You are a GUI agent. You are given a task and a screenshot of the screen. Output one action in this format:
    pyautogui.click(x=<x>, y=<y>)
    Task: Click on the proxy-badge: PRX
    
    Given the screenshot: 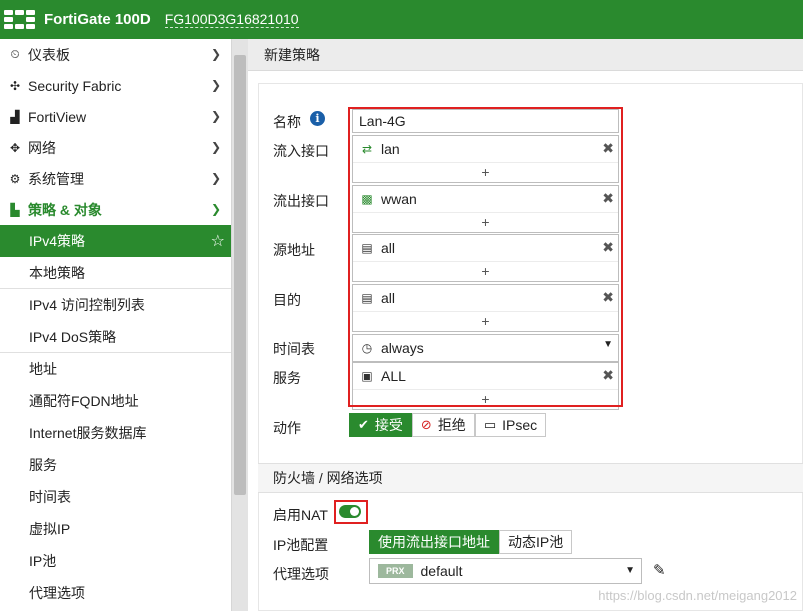 What is the action you would take?
    pyautogui.click(x=395, y=571)
    